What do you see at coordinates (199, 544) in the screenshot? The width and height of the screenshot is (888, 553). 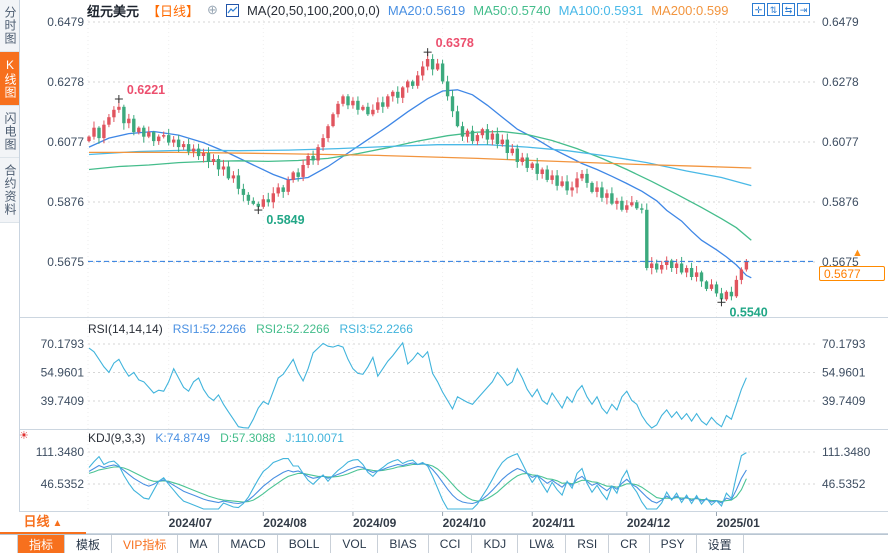 I see `tab-ma: MA` at bounding box center [199, 544].